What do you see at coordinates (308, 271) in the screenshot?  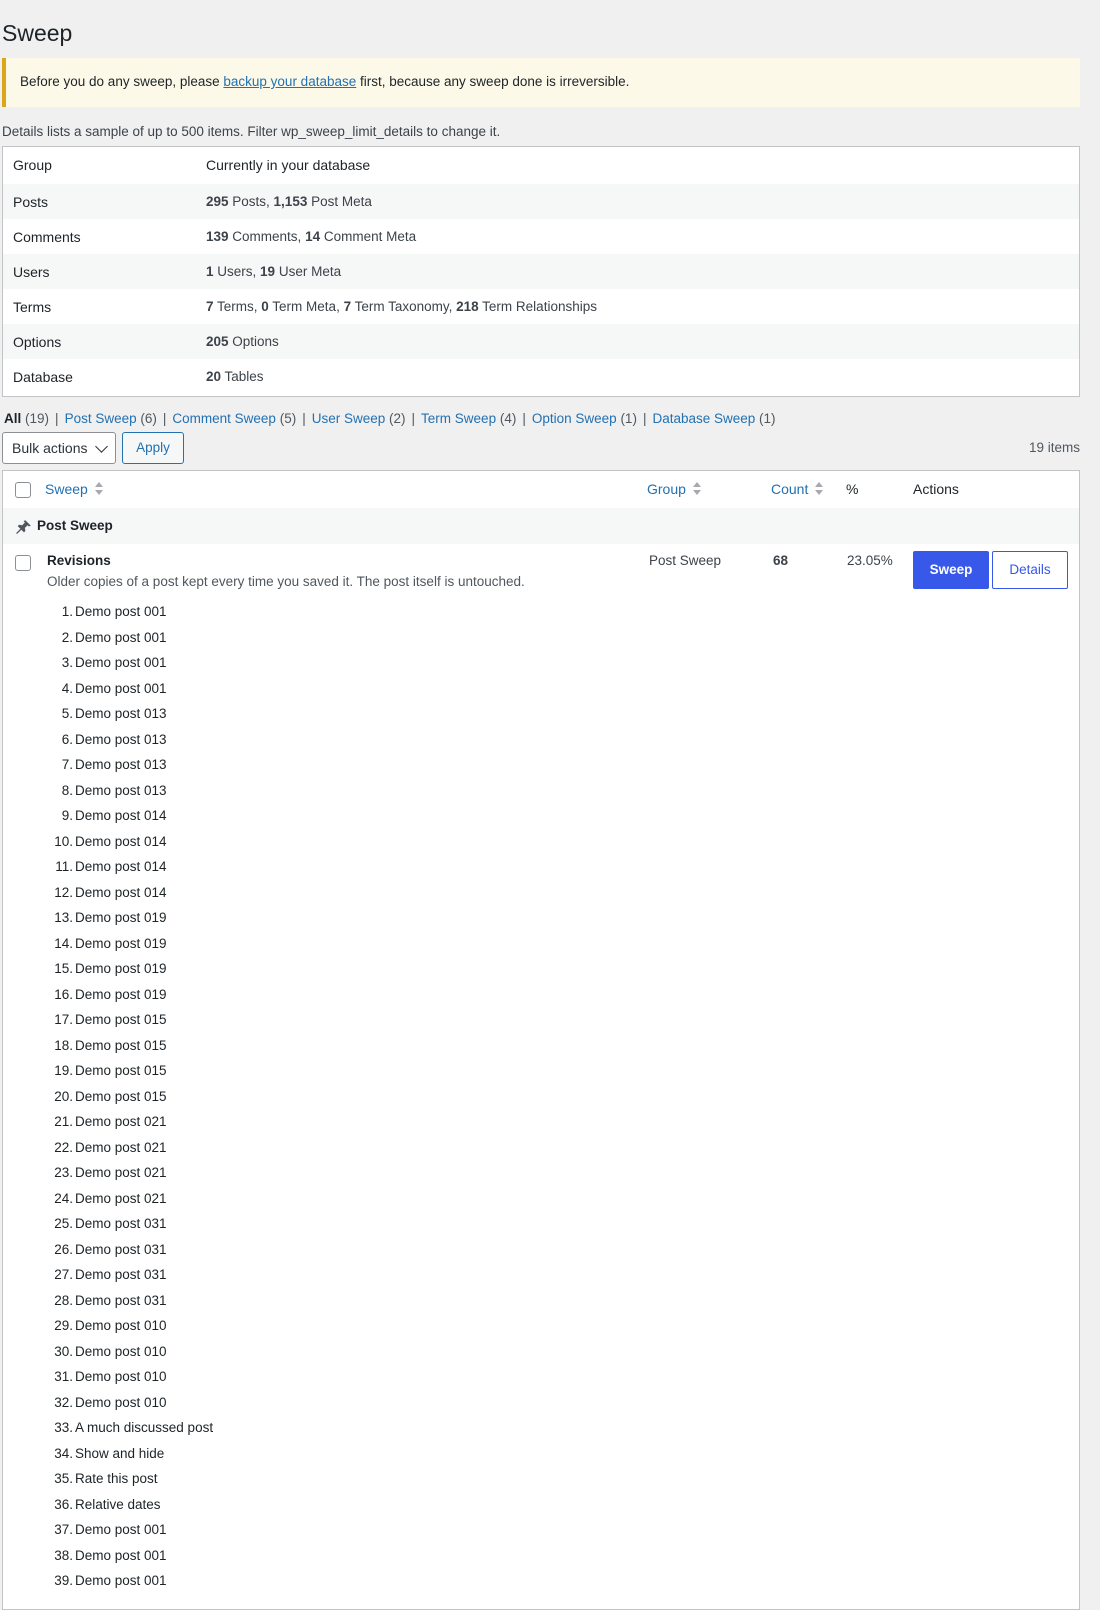 I see `summary-count-label: User Meta` at bounding box center [308, 271].